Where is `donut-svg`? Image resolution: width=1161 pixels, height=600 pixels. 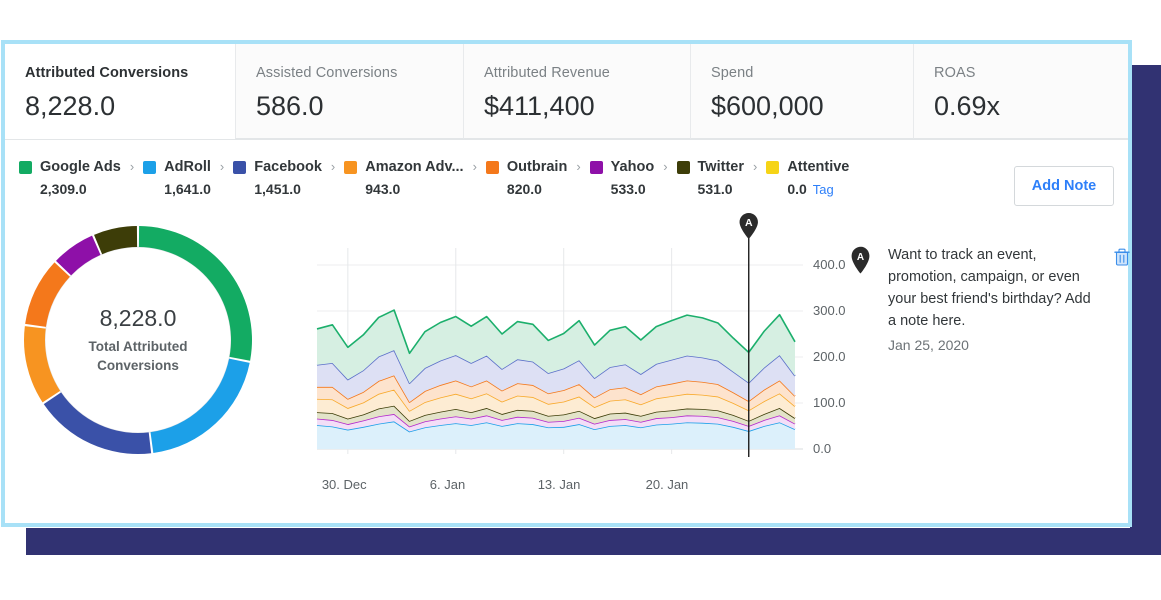
donut-svg is located at coordinates (137, 340).